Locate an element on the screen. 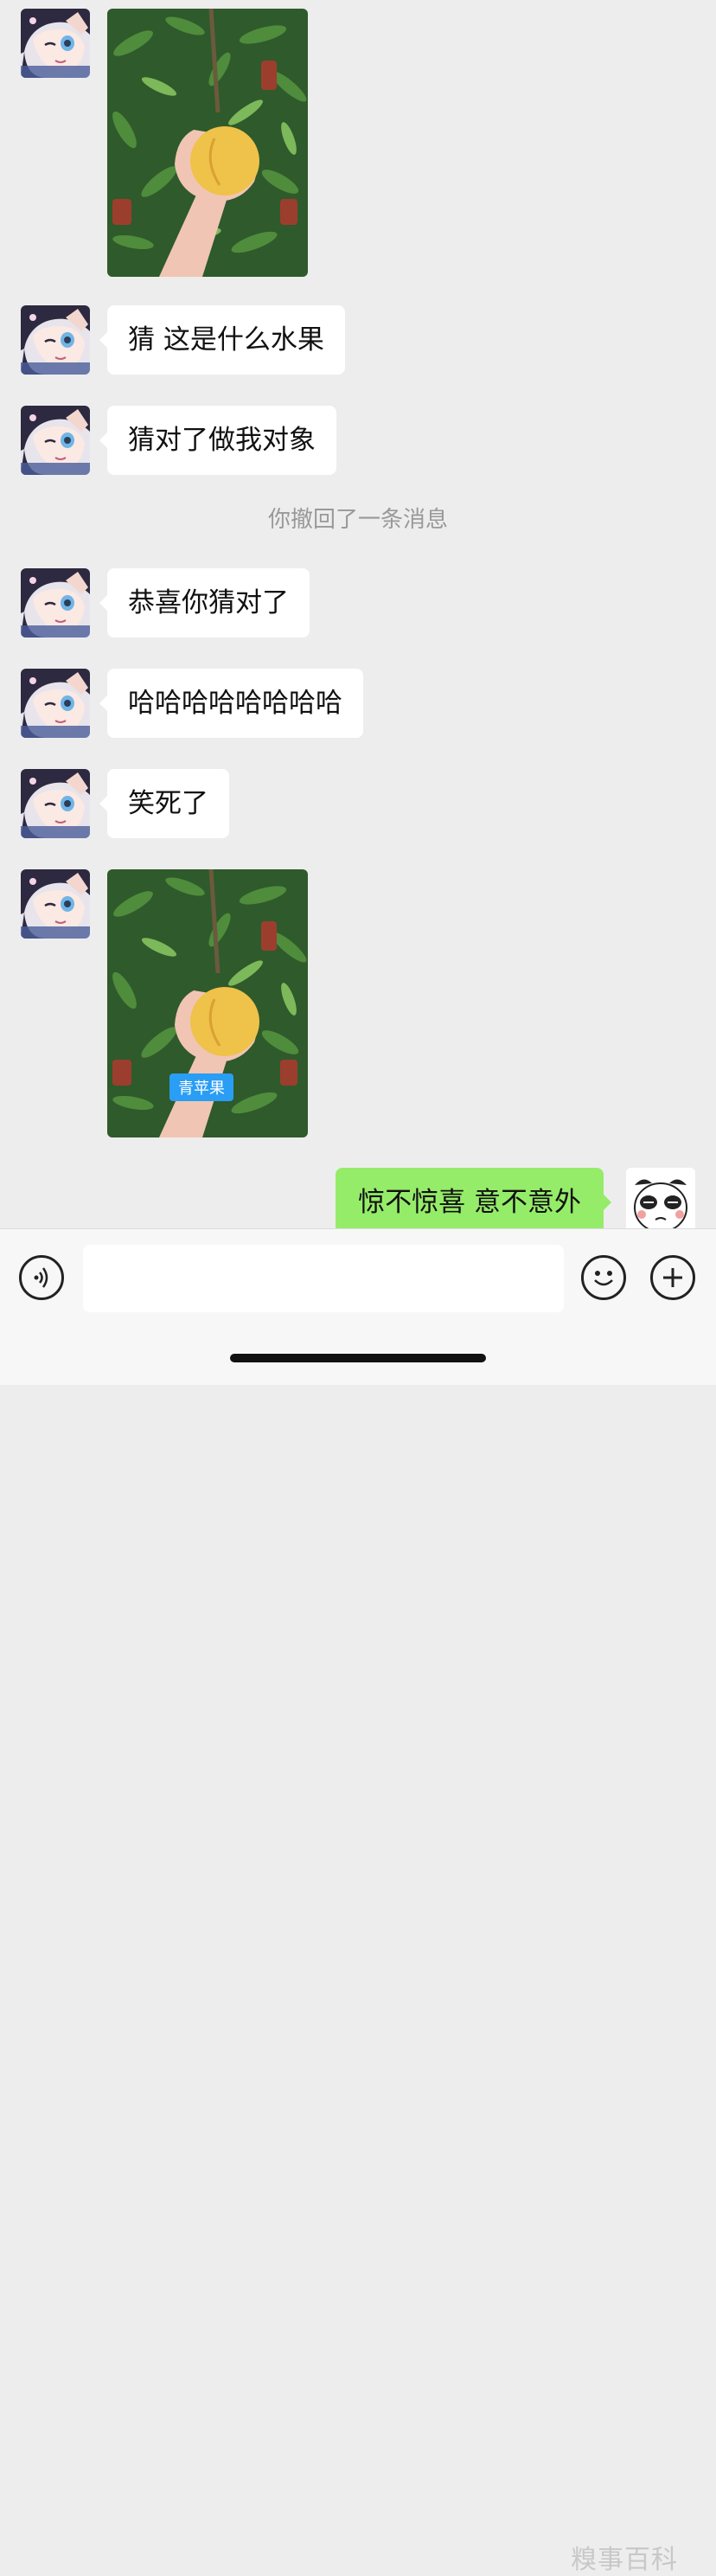 This screenshot has height=2576, width=716. system-message-recalled: 你撤回了一条消息 is located at coordinates (357, 520).